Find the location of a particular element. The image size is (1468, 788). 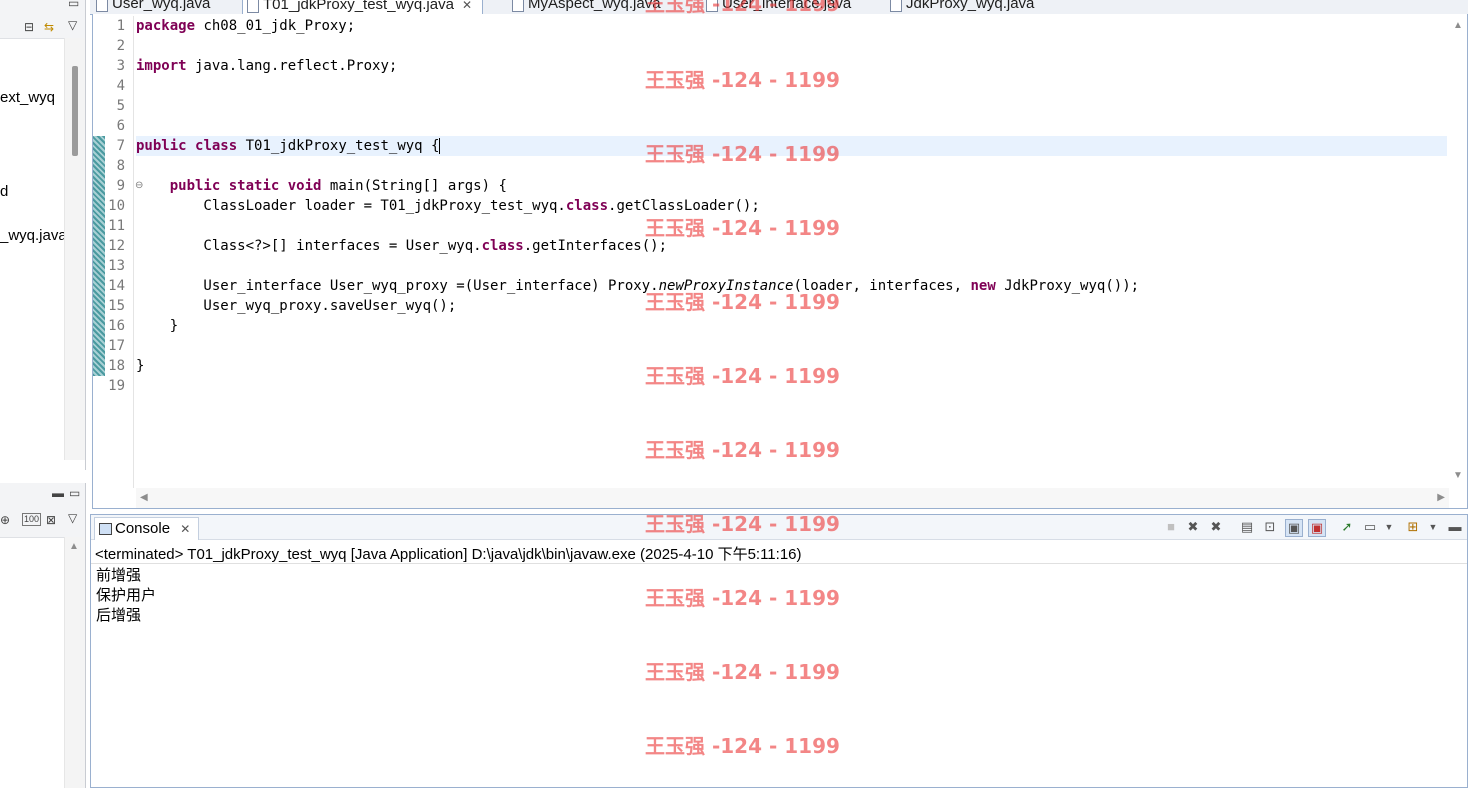

code-line: public static void main(String[] args) { is located at coordinates (321, 186).